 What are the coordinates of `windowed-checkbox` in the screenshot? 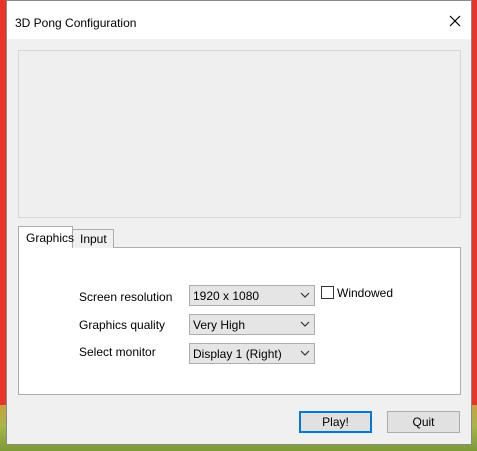 It's located at (327, 292).